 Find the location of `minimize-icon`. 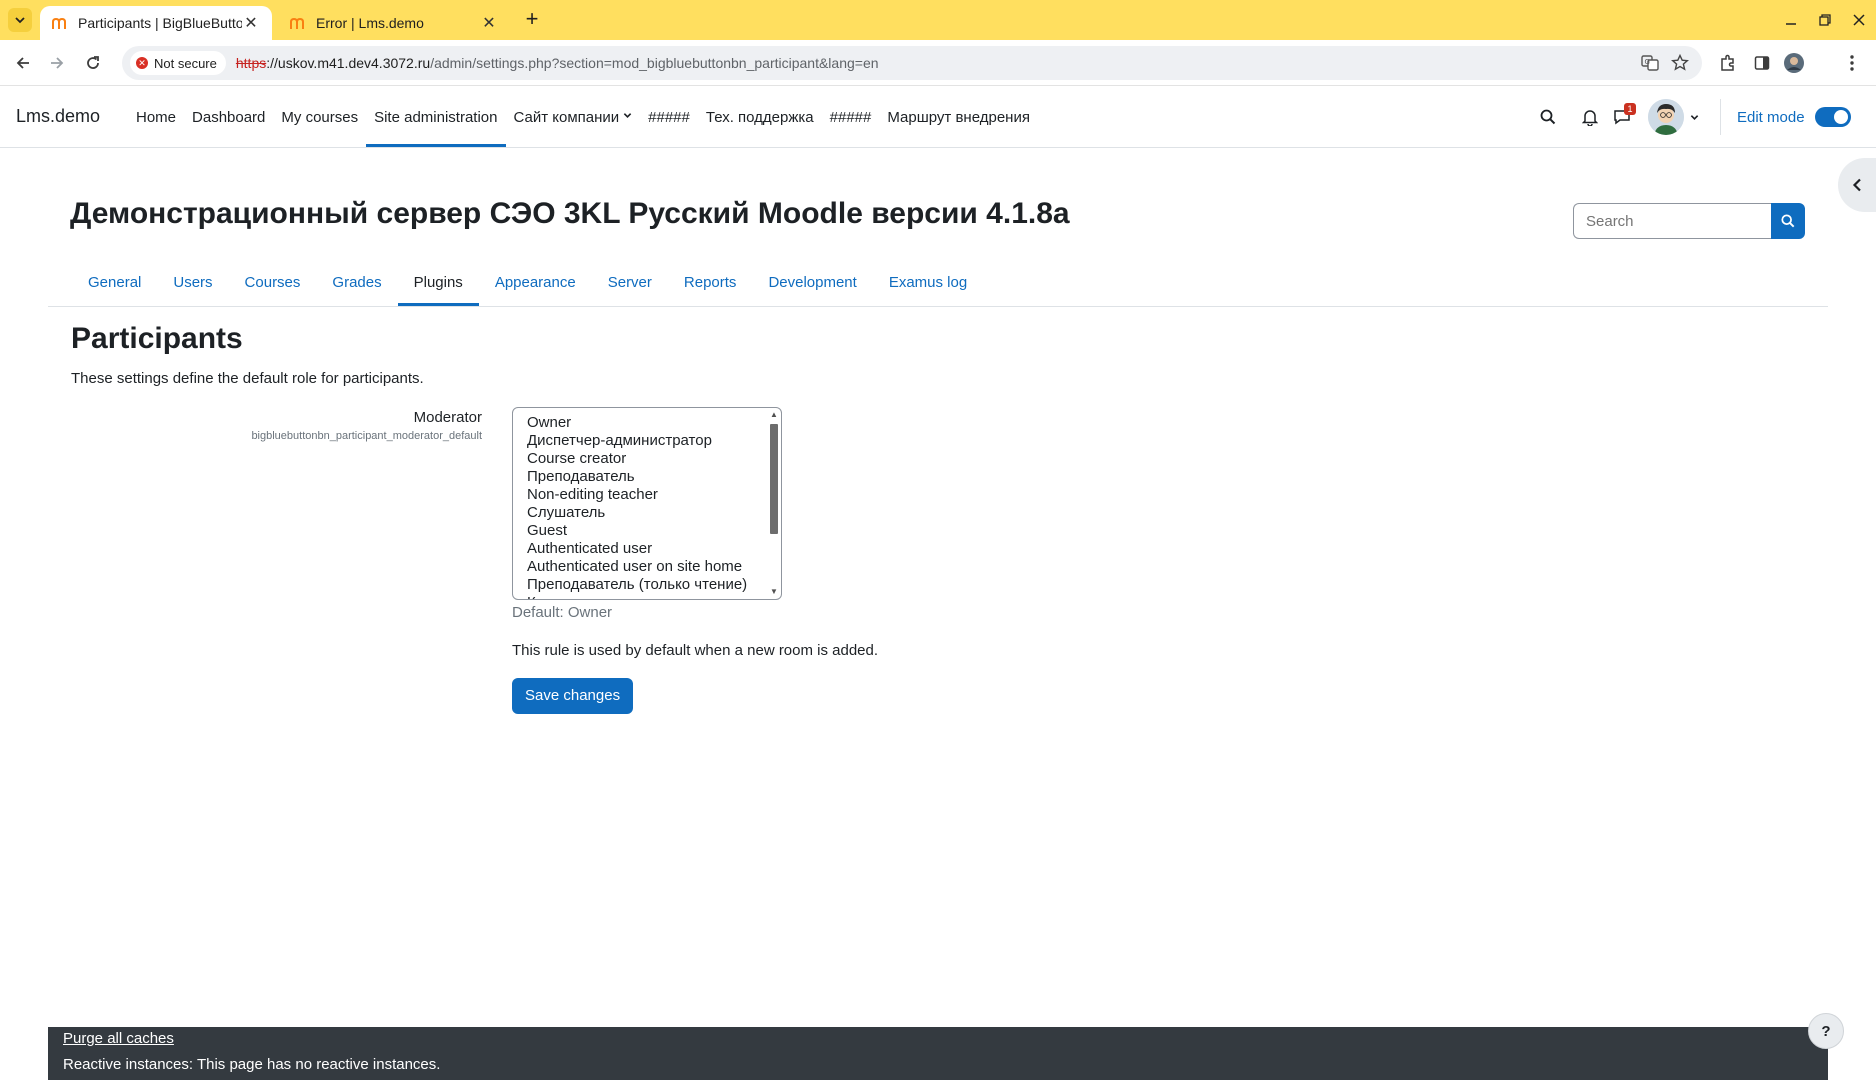

minimize-icon is located at coordinates (1791, 20).